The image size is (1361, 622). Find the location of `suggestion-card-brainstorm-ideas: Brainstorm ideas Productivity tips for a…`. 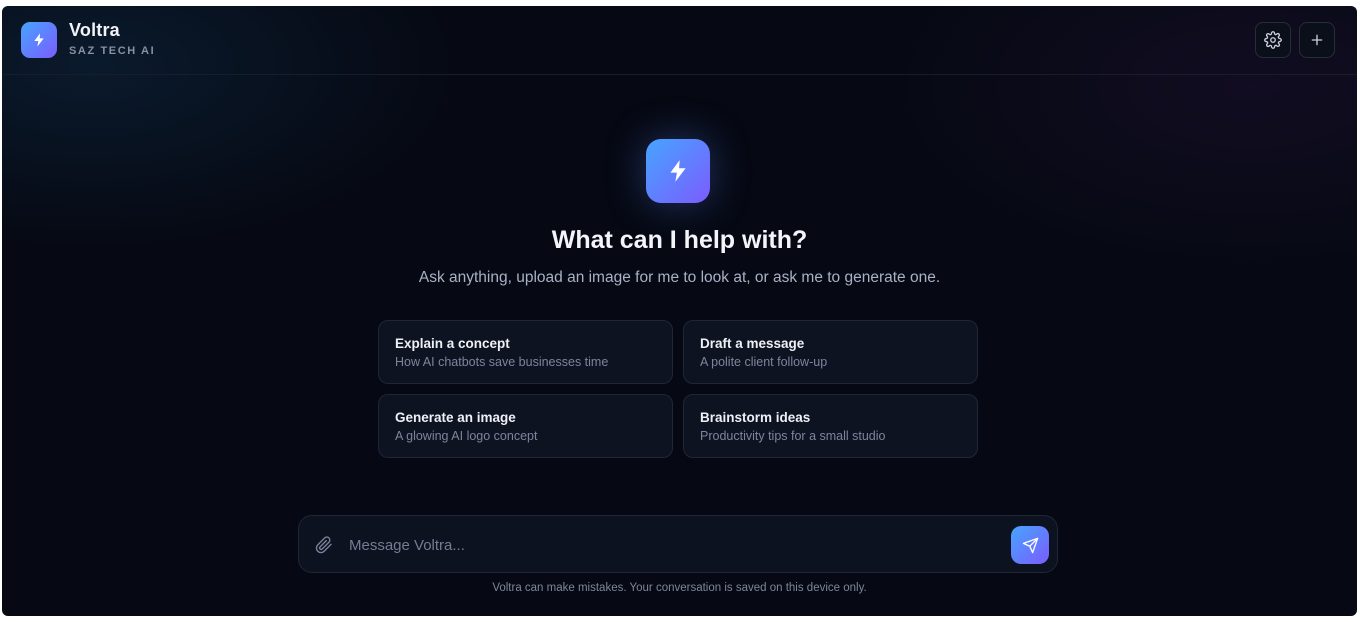

suggestion-card-brainstorm-ideas: Brainstorm ideas Productivity tips for a… is located at coordinates (830, 426).